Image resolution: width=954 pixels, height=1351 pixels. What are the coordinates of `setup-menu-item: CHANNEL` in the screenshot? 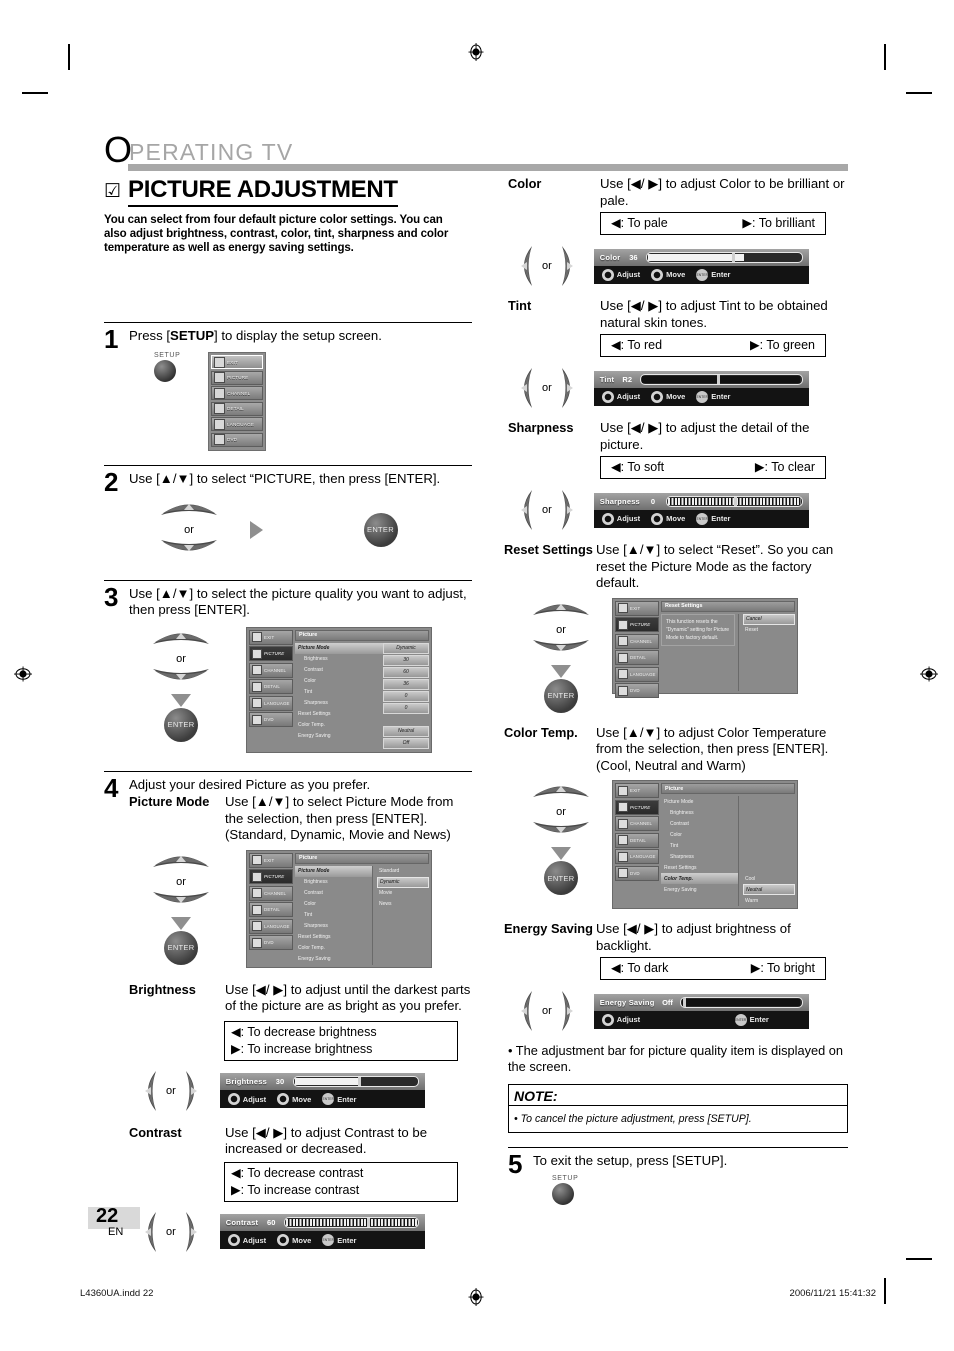 It's located at (237, 393).